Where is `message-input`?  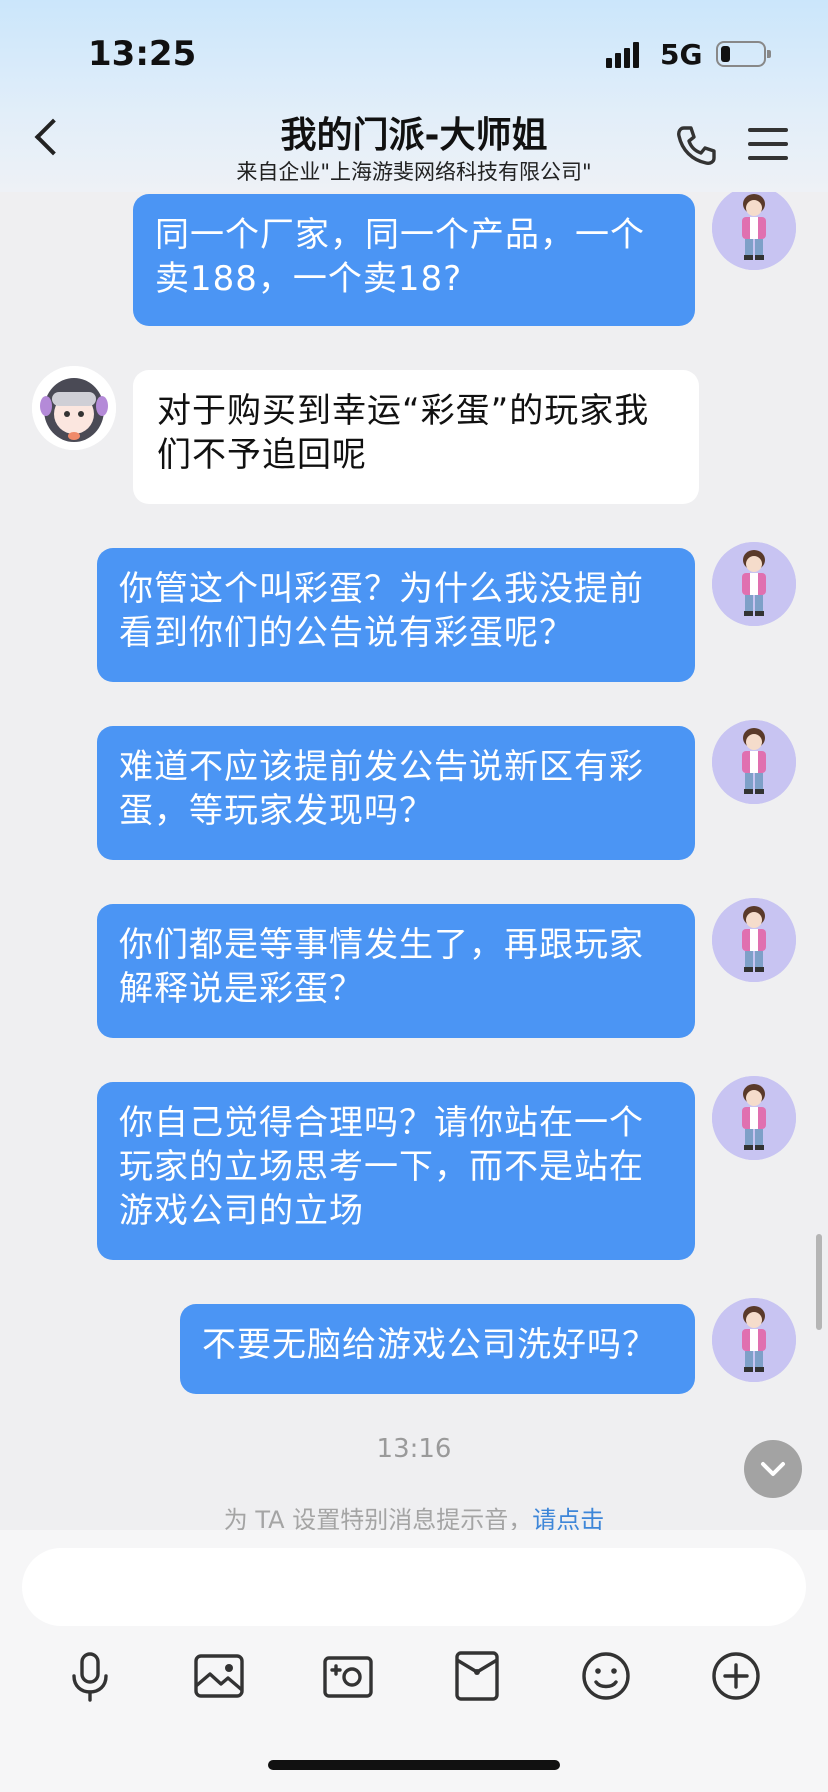
message-input is located at coordinates (414, 1587).